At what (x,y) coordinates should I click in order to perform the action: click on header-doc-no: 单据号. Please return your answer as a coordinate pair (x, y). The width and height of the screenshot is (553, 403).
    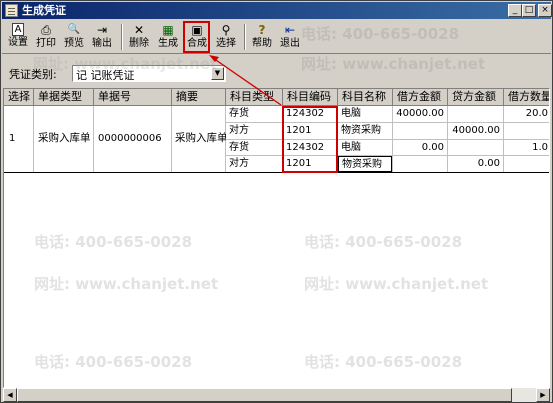
    Looking at the image, I should click on (133, 97).